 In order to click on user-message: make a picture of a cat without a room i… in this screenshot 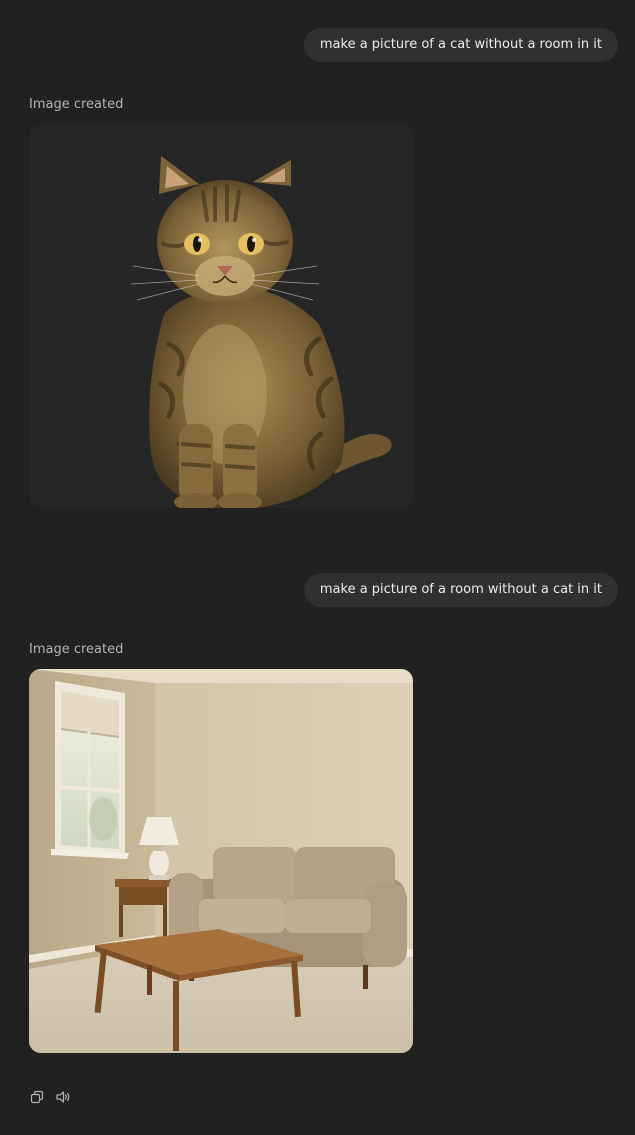, I will do `click(460, 45)`.